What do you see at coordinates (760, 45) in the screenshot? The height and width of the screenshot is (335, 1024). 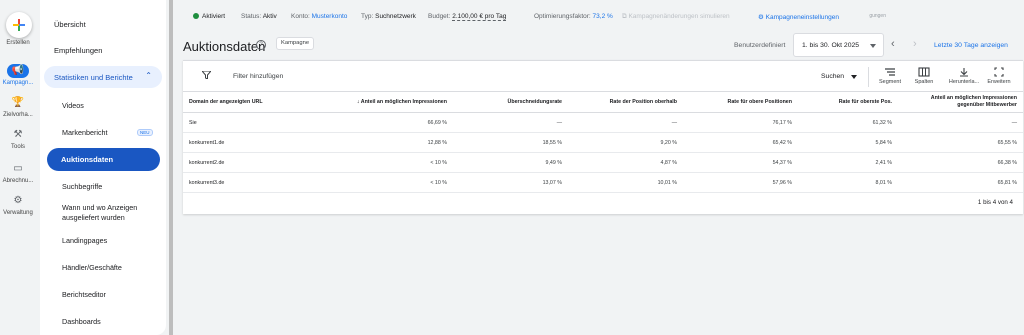 I see `date-range-label: Benutzerdefiniert` at bounding box center [760, 45].